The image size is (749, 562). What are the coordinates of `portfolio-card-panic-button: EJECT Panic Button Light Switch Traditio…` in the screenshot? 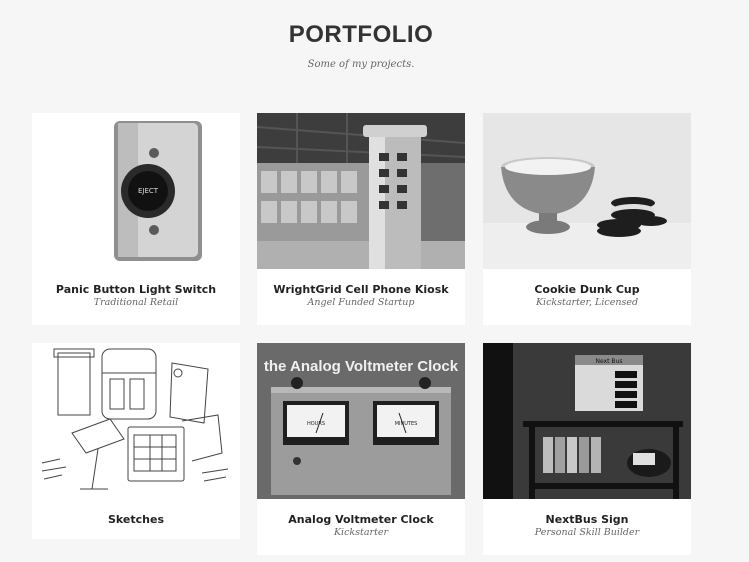 It's located at (136, 219).